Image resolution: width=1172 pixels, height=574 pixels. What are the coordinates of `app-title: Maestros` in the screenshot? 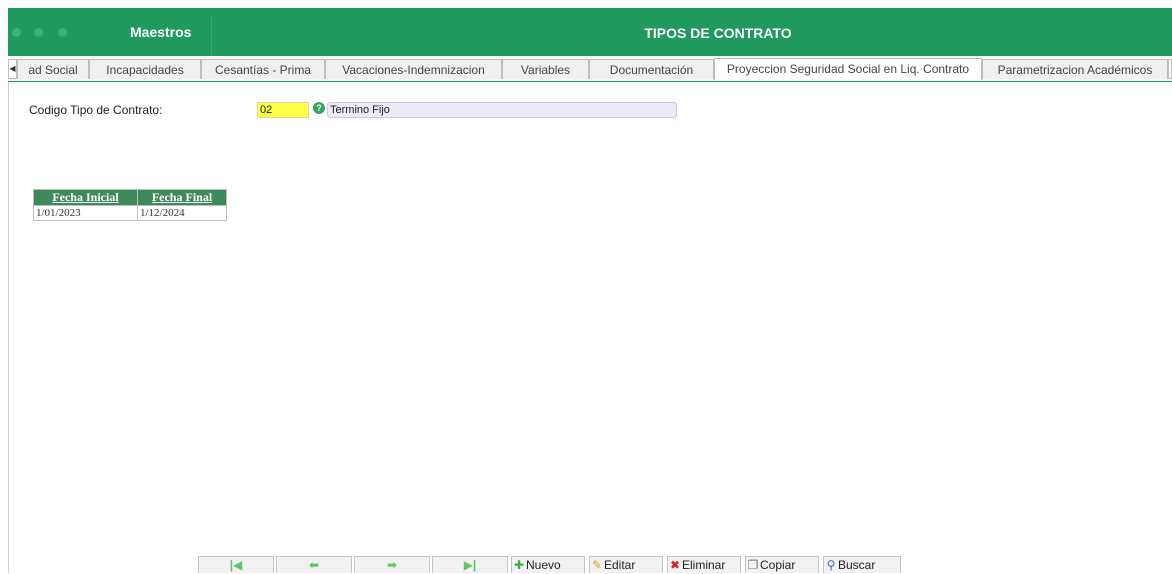 It's located at (161, 32).